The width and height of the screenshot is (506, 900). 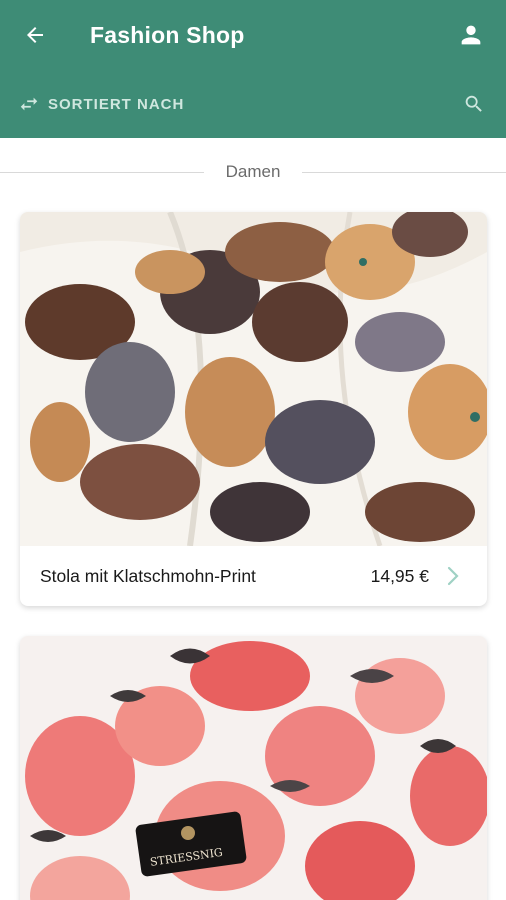 What do you see at coordinates (404, 172) in the screenshot?
I see `divider-right` at bounding box center [404, 172].